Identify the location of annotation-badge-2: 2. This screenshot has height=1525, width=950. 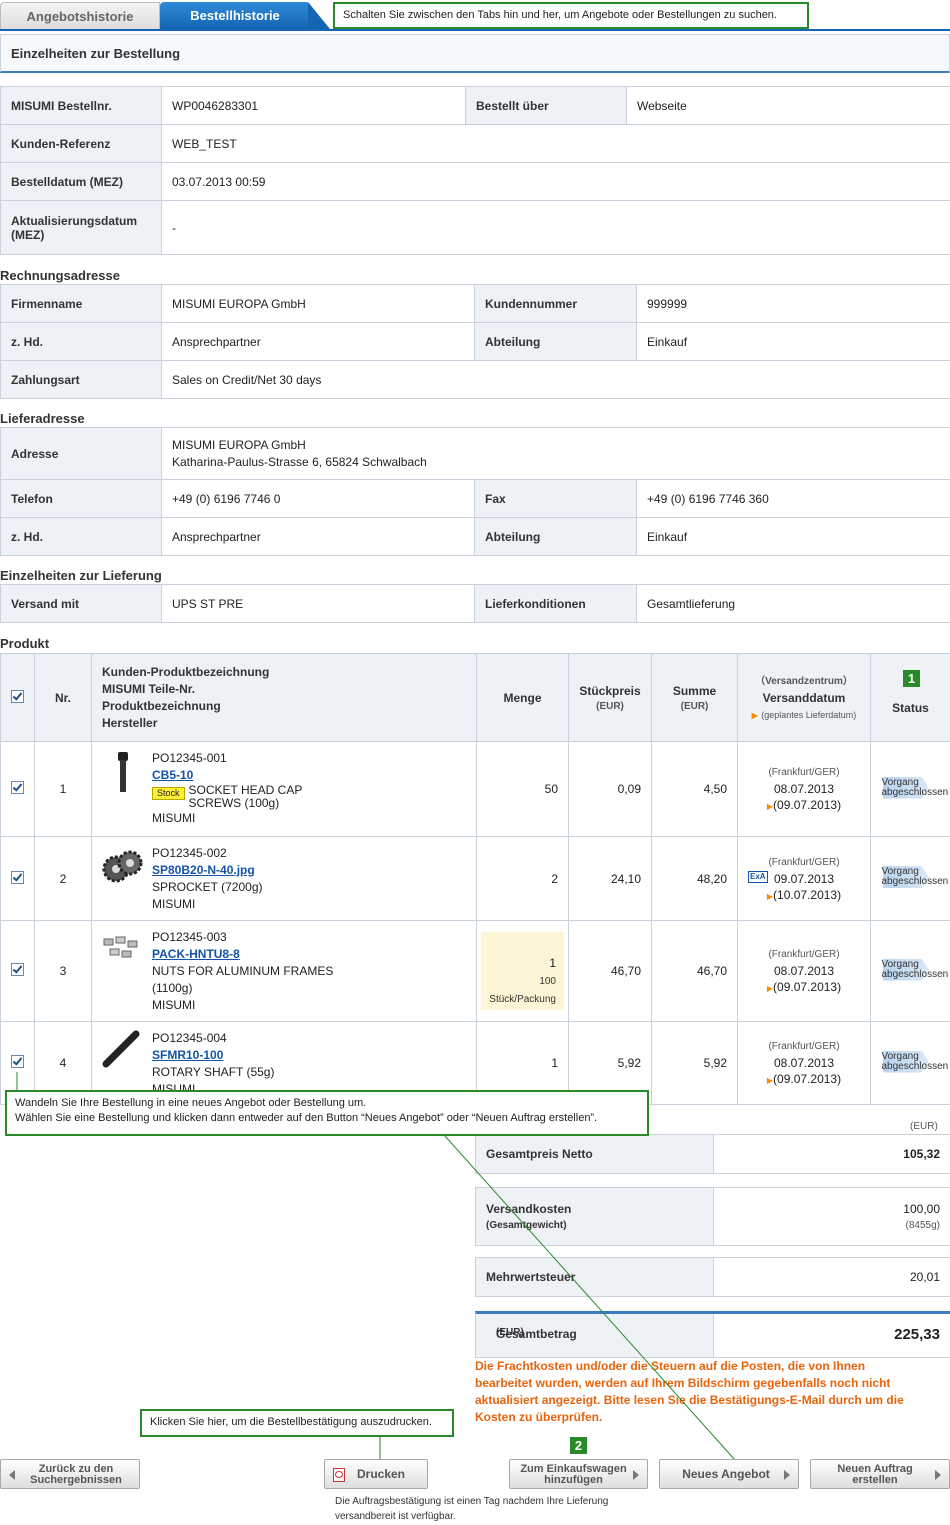
(578, 1445).